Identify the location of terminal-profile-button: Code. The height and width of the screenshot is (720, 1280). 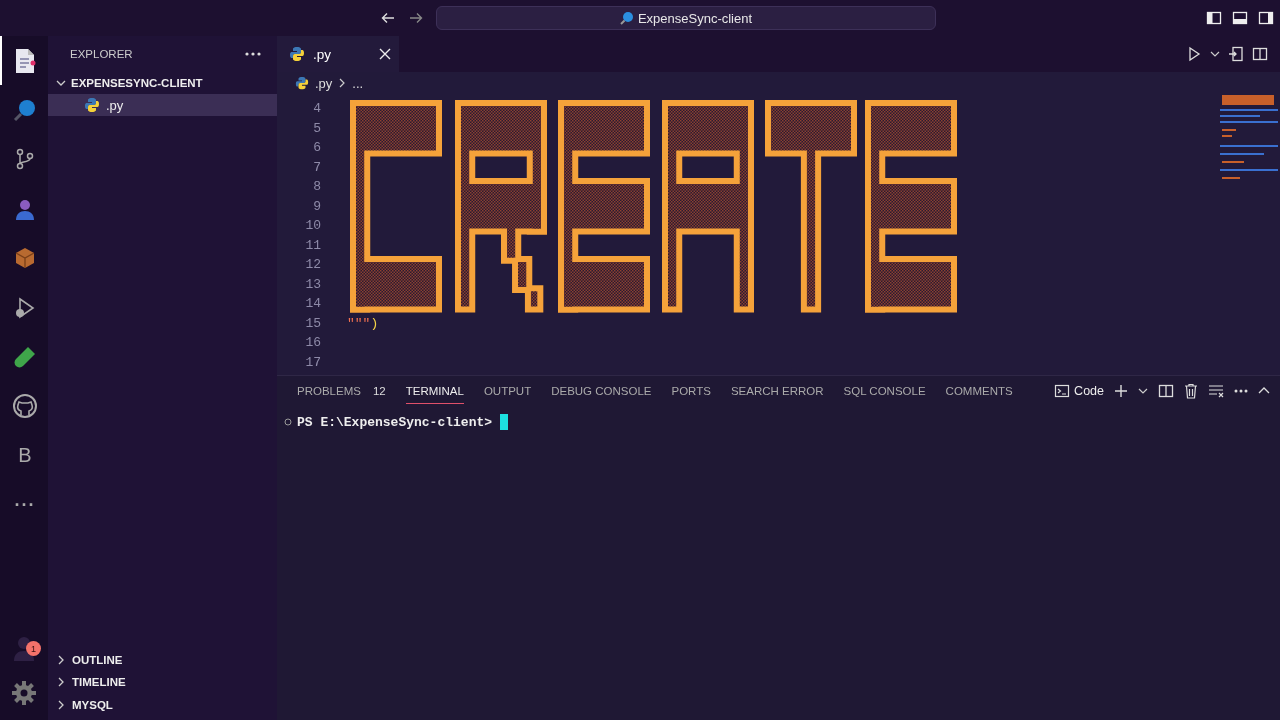
(1079, 391).